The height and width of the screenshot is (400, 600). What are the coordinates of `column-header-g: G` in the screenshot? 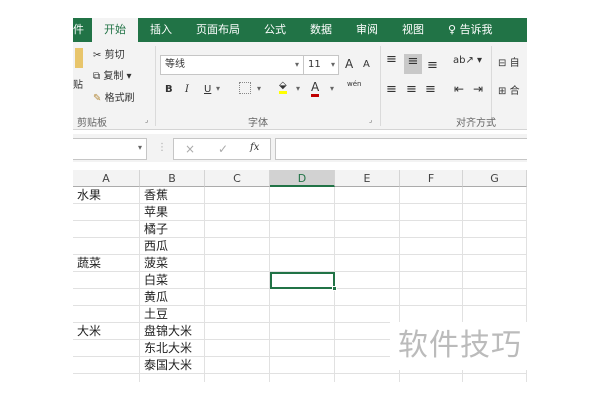 It's located at (495, 178).